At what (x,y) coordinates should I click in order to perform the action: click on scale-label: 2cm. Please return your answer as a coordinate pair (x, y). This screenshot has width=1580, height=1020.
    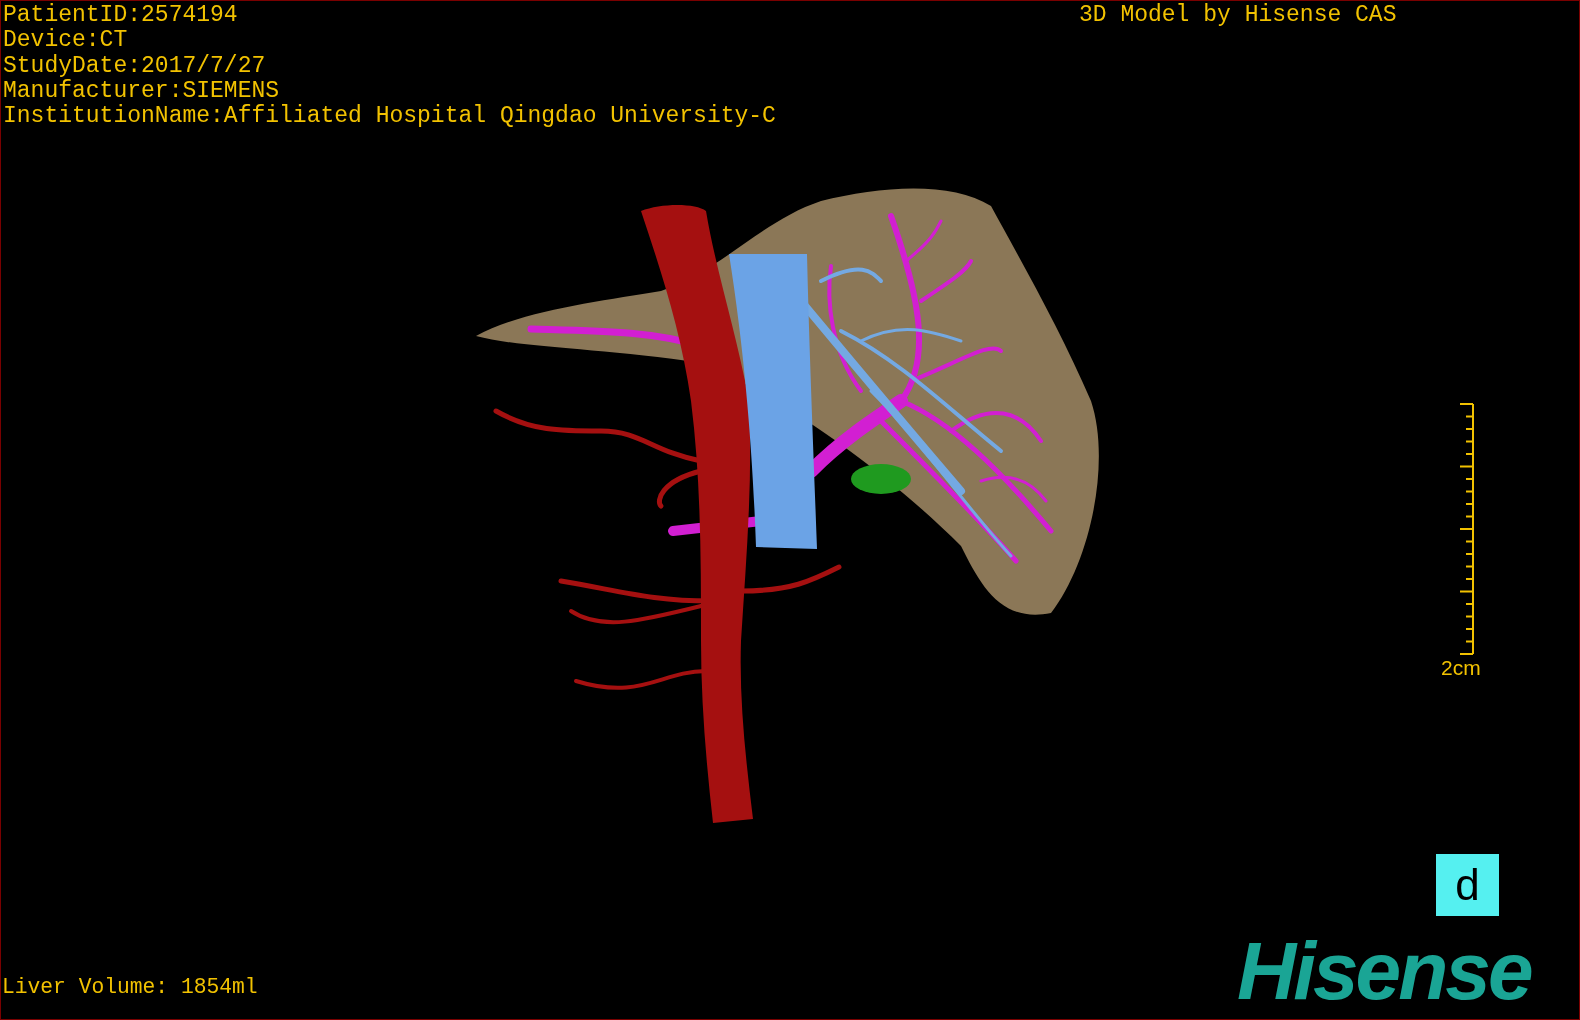
    Looking at the image, I should click on (1461, 668).